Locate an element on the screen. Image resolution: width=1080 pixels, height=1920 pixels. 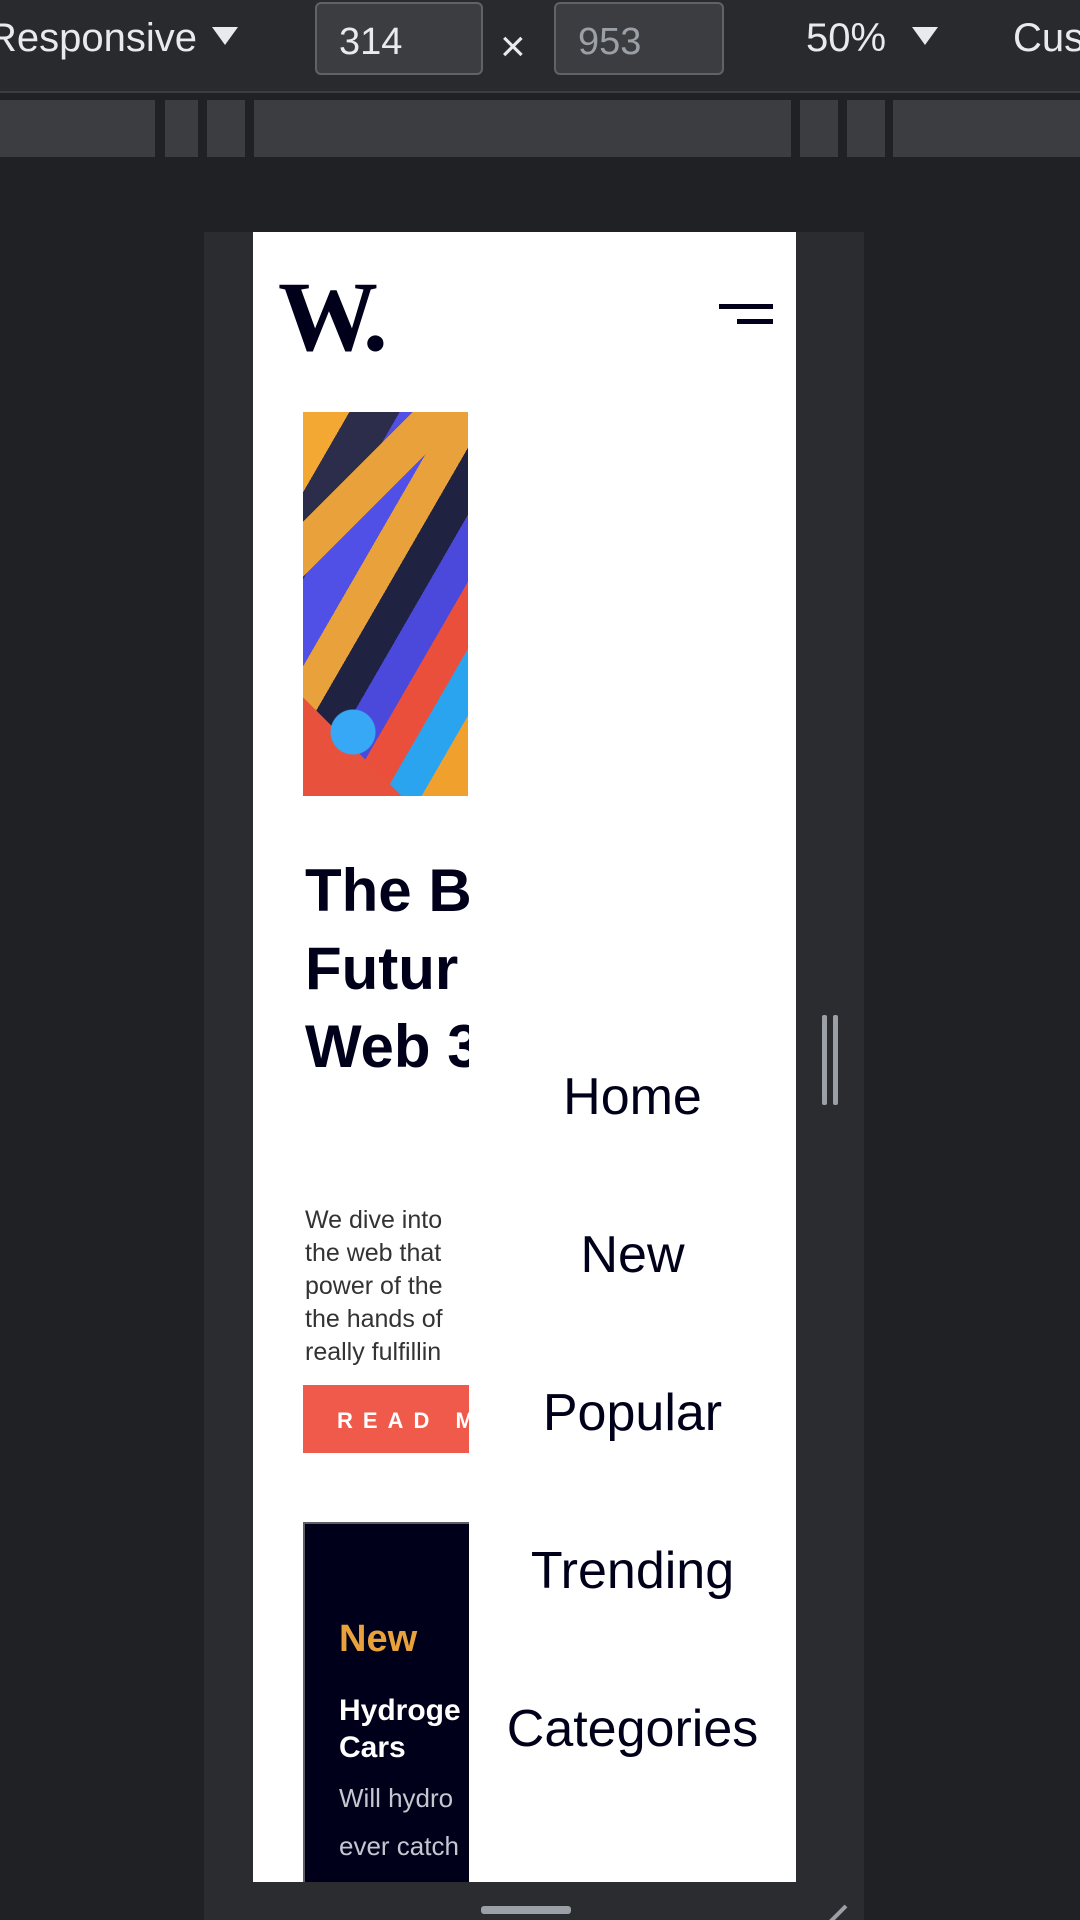
nav-item-new: New is located at coordinates (632, 1255).